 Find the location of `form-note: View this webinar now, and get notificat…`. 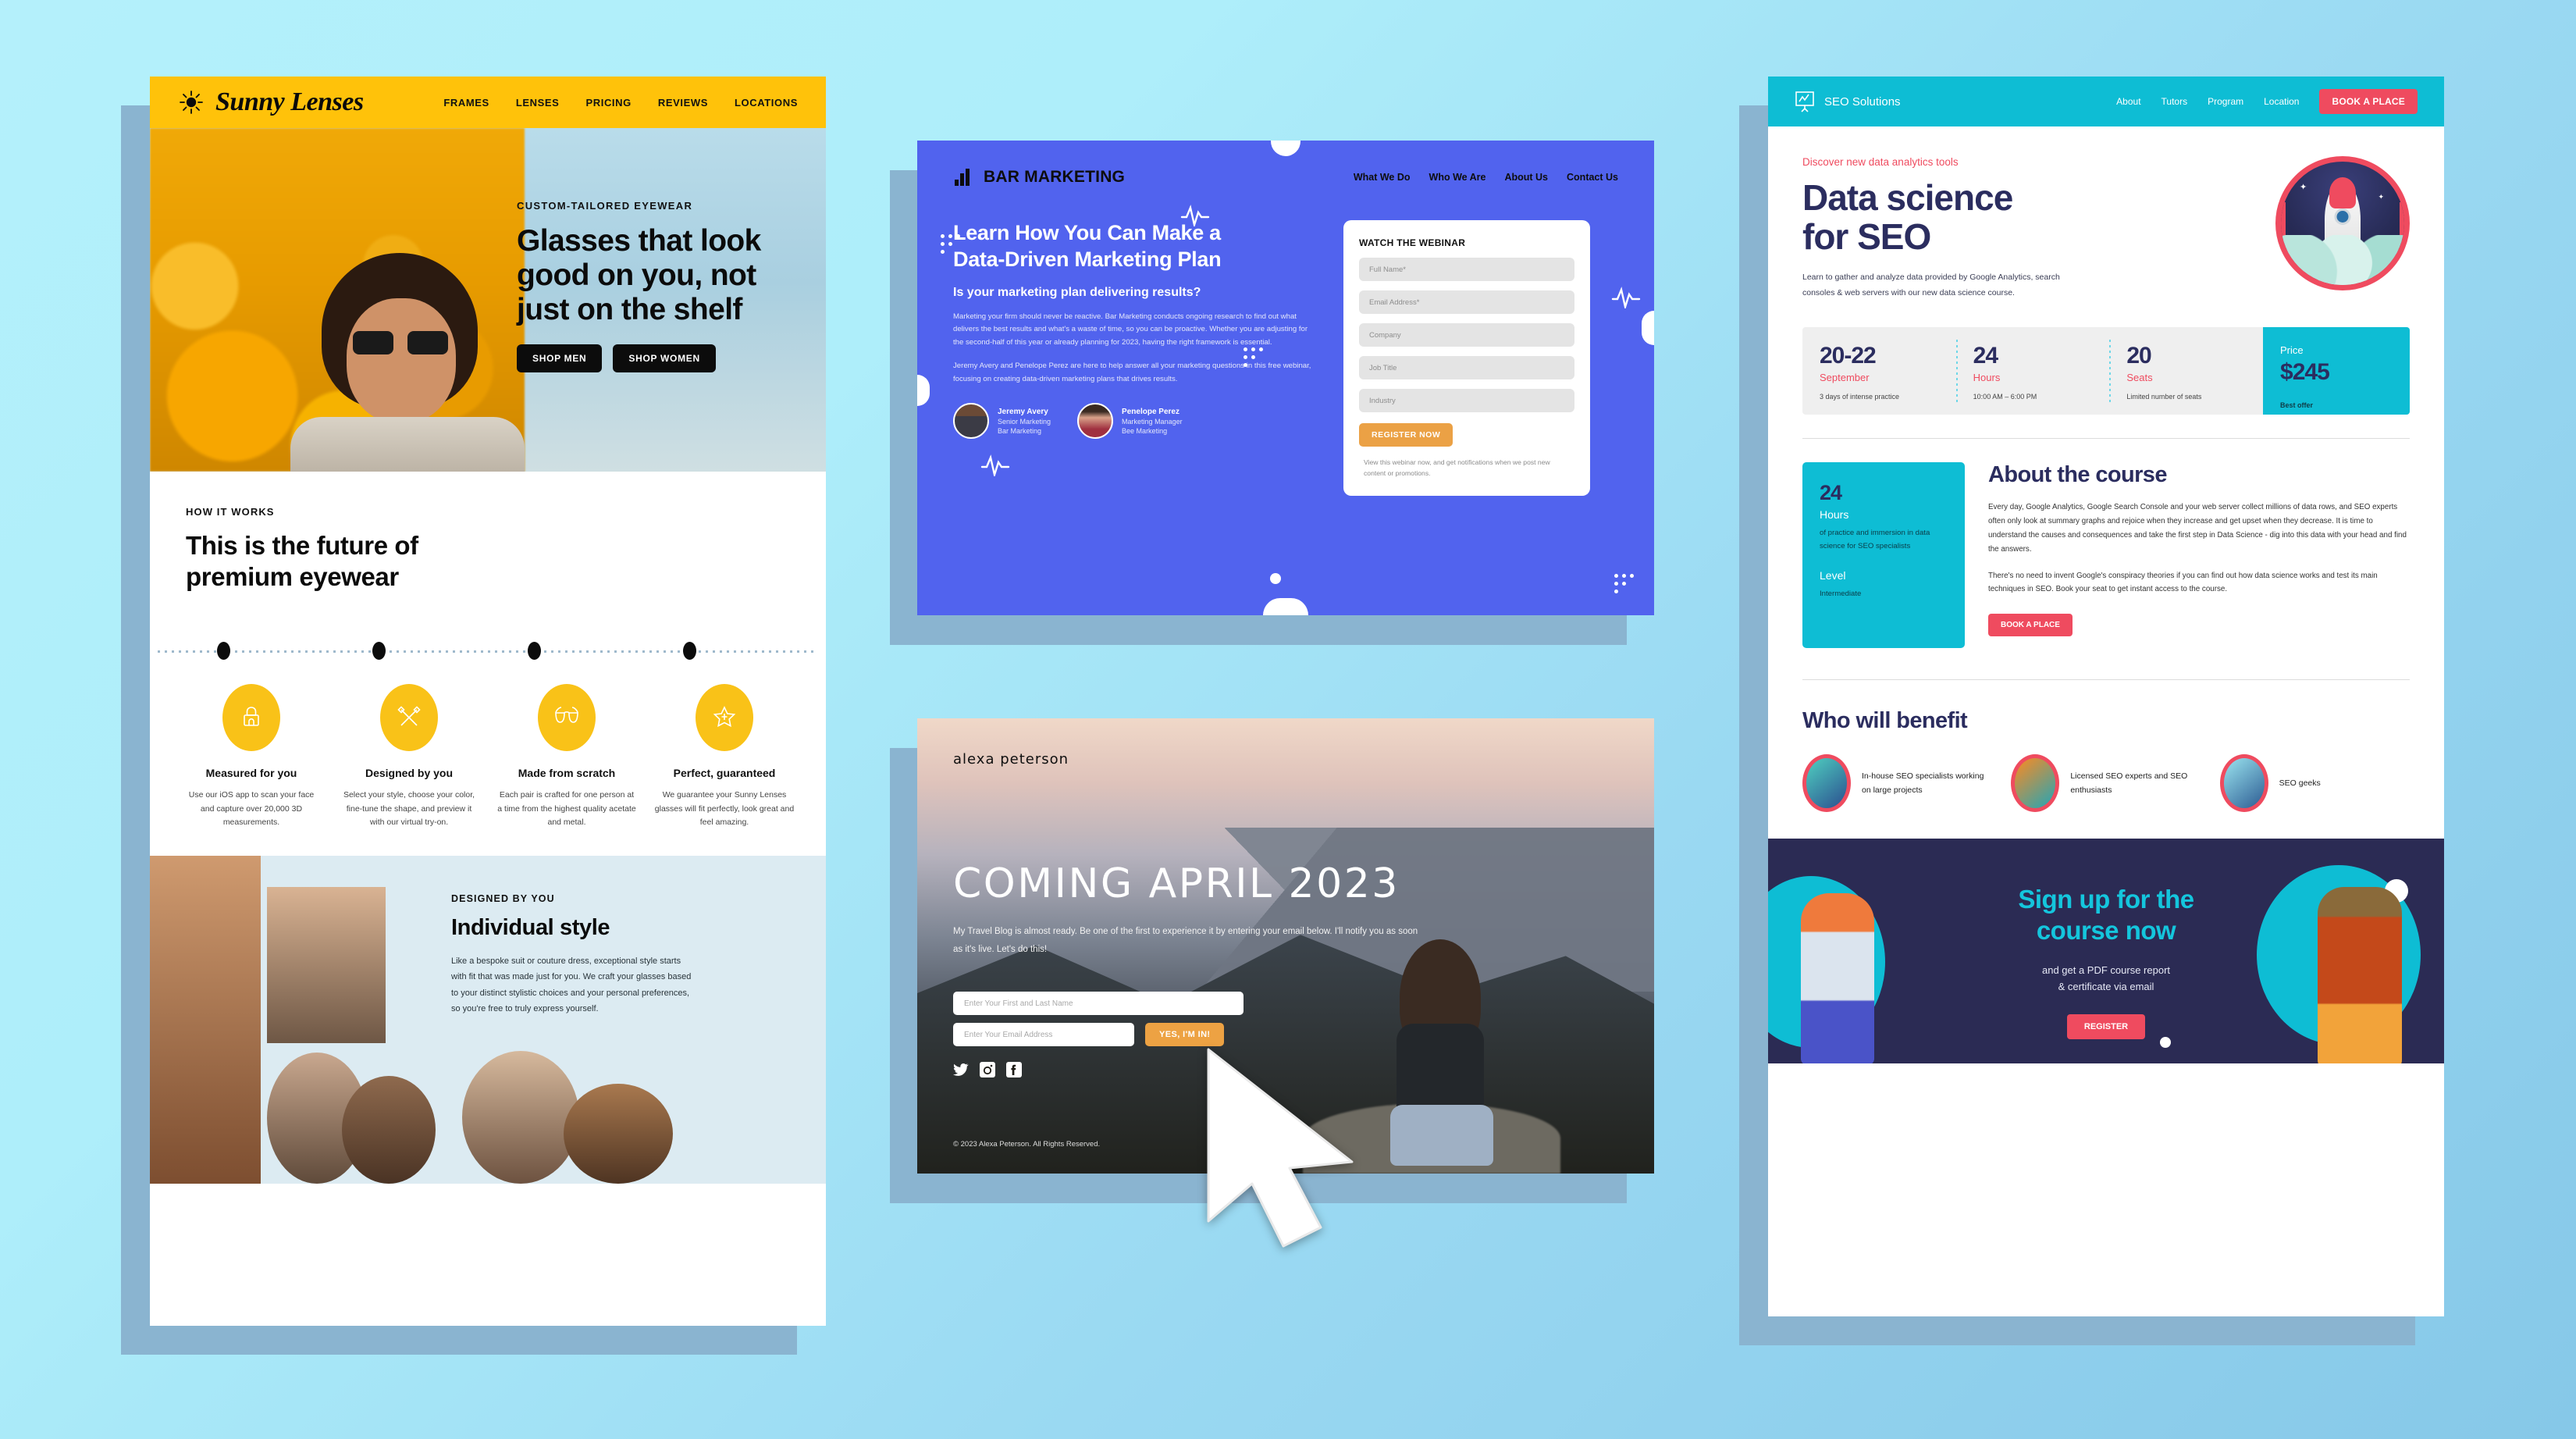

form-note: View this webinar now, and get notificat… is located at coordinates (1457, 468).